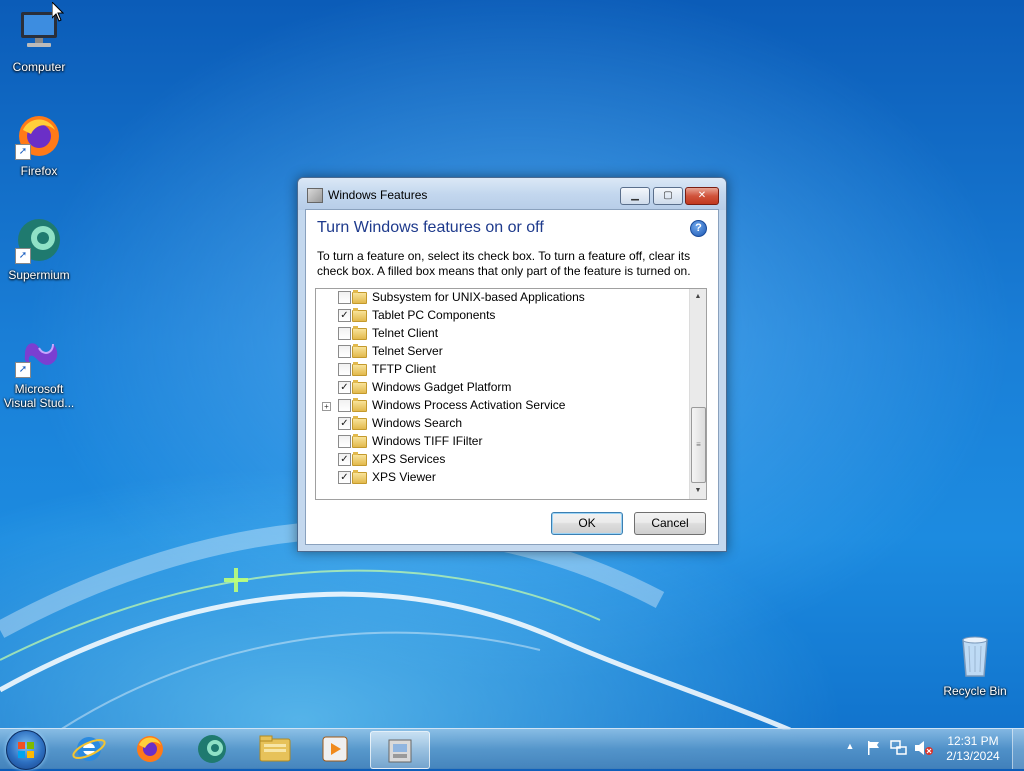 This screenshot has width=1024, height=771. I want to click on taskbar-firefox, so click(150, 749).